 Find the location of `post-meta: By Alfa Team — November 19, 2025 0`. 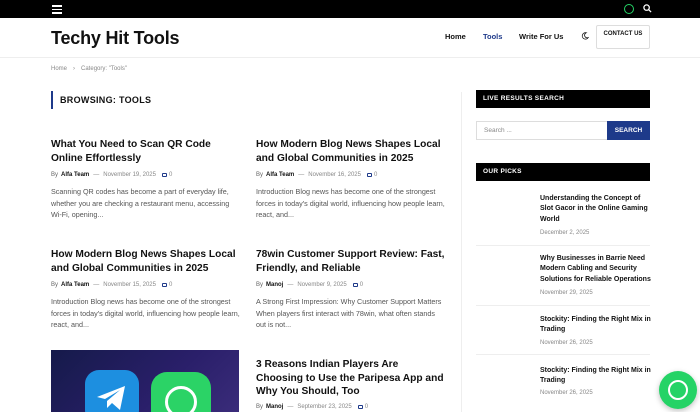

post-meta: By Alfa Team — November 19, 2025 0 is located at coordinates (112, 175).